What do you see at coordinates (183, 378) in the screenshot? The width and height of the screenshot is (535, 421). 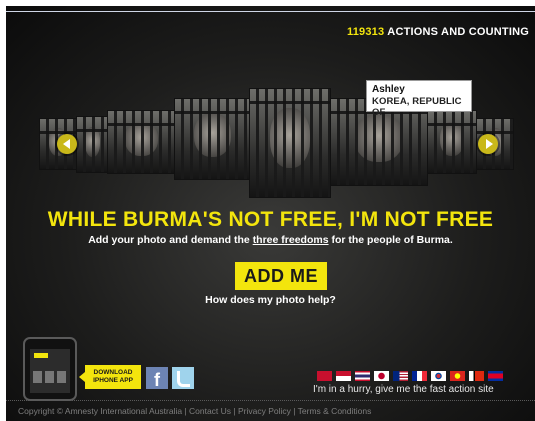 I see `twitter-icon` at bounding box center [183, 378].